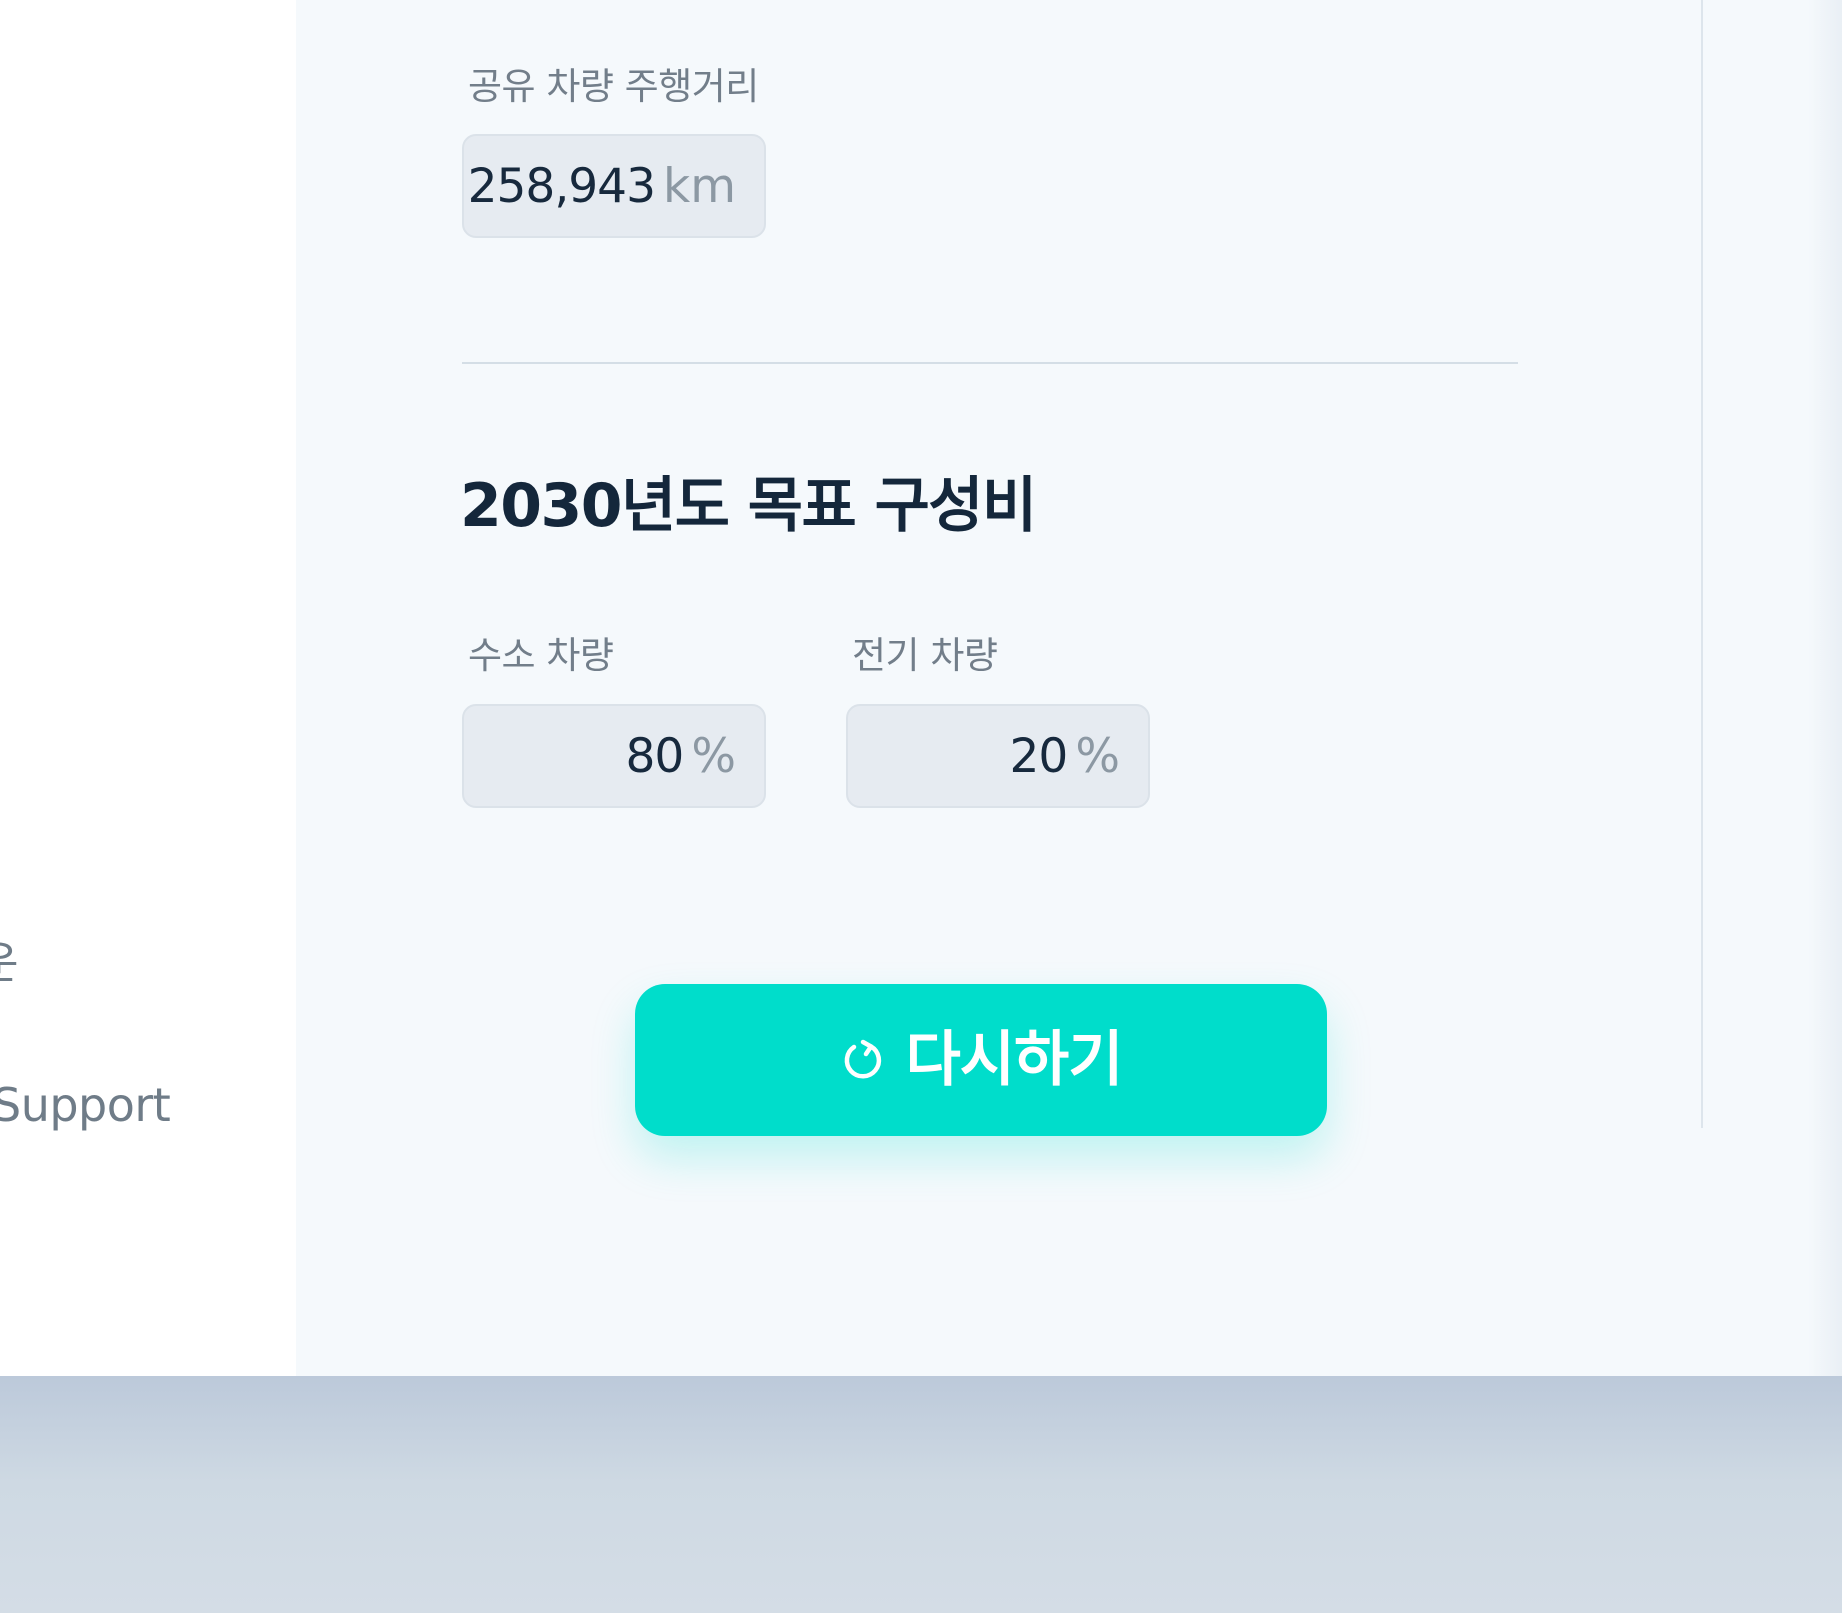  What do you see at coordinates (921, 1494) in the screenshot?
I see `bottom-band` at bounding box center [921, 1494].